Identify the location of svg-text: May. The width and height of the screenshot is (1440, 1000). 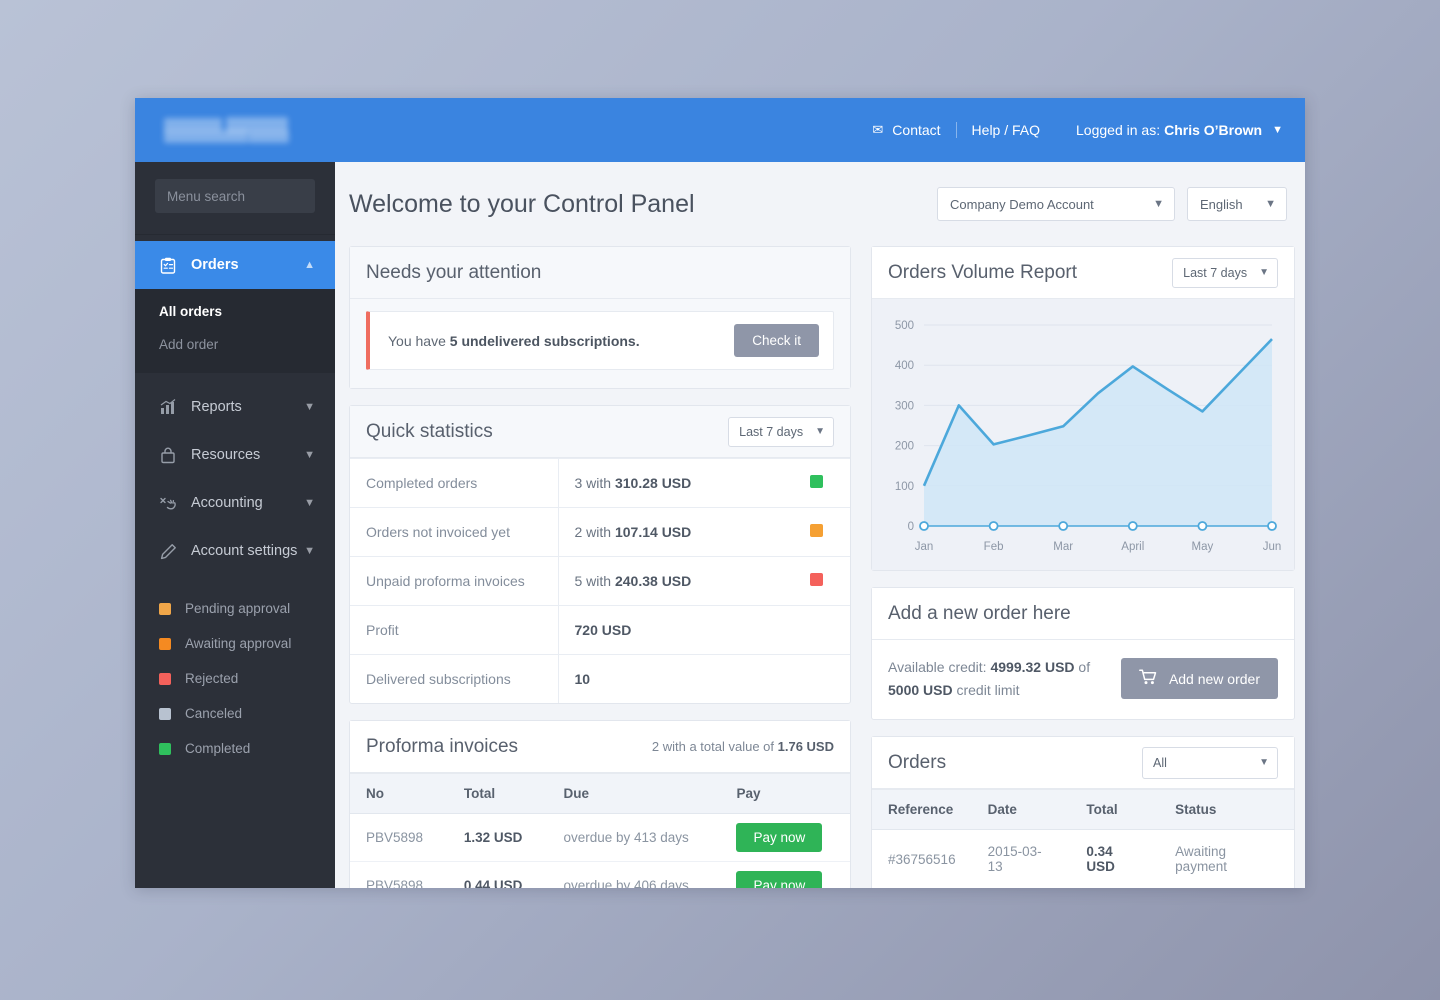
(1203, 547).